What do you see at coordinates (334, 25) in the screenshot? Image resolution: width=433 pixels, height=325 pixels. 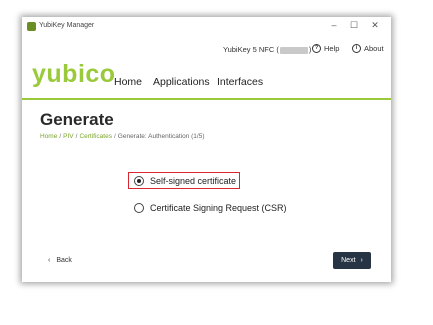 I see `minimize-button: –` at bounding box center [334, 25].